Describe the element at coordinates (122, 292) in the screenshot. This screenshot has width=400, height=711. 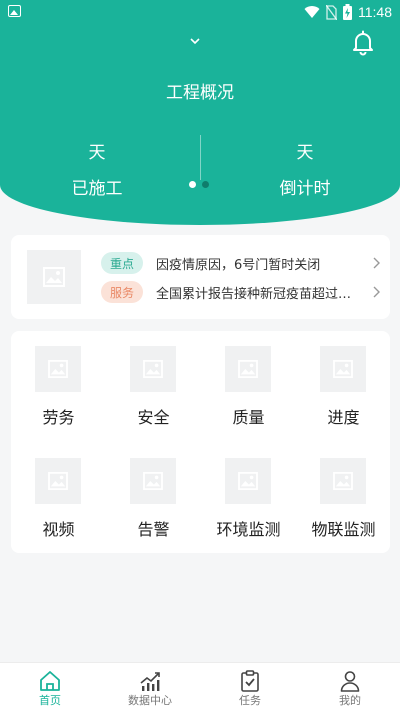
I see `tag-service: 服务` at that location.